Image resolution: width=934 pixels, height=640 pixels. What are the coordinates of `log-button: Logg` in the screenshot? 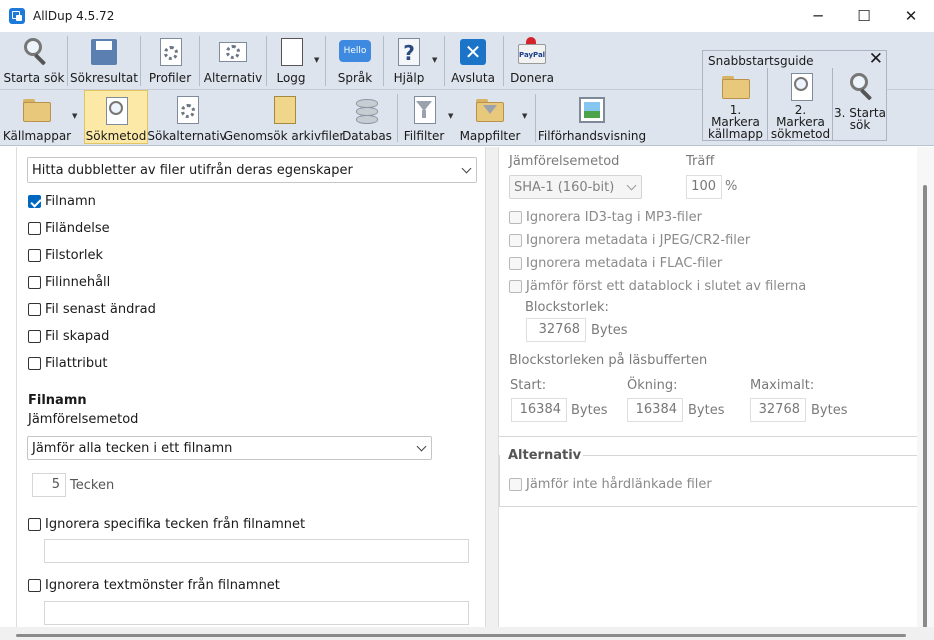 It's located at (291, 60).